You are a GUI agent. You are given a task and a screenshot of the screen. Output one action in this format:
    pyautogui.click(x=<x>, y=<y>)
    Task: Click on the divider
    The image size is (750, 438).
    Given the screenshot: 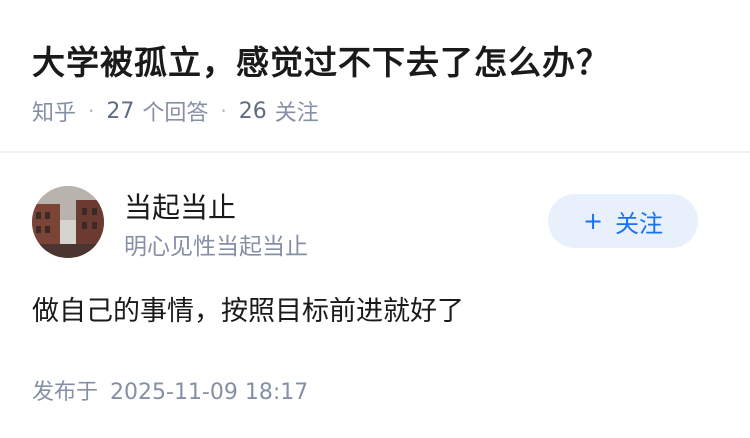 What is the action you would take?
    pyautogui.click(x=375, y=152)
    